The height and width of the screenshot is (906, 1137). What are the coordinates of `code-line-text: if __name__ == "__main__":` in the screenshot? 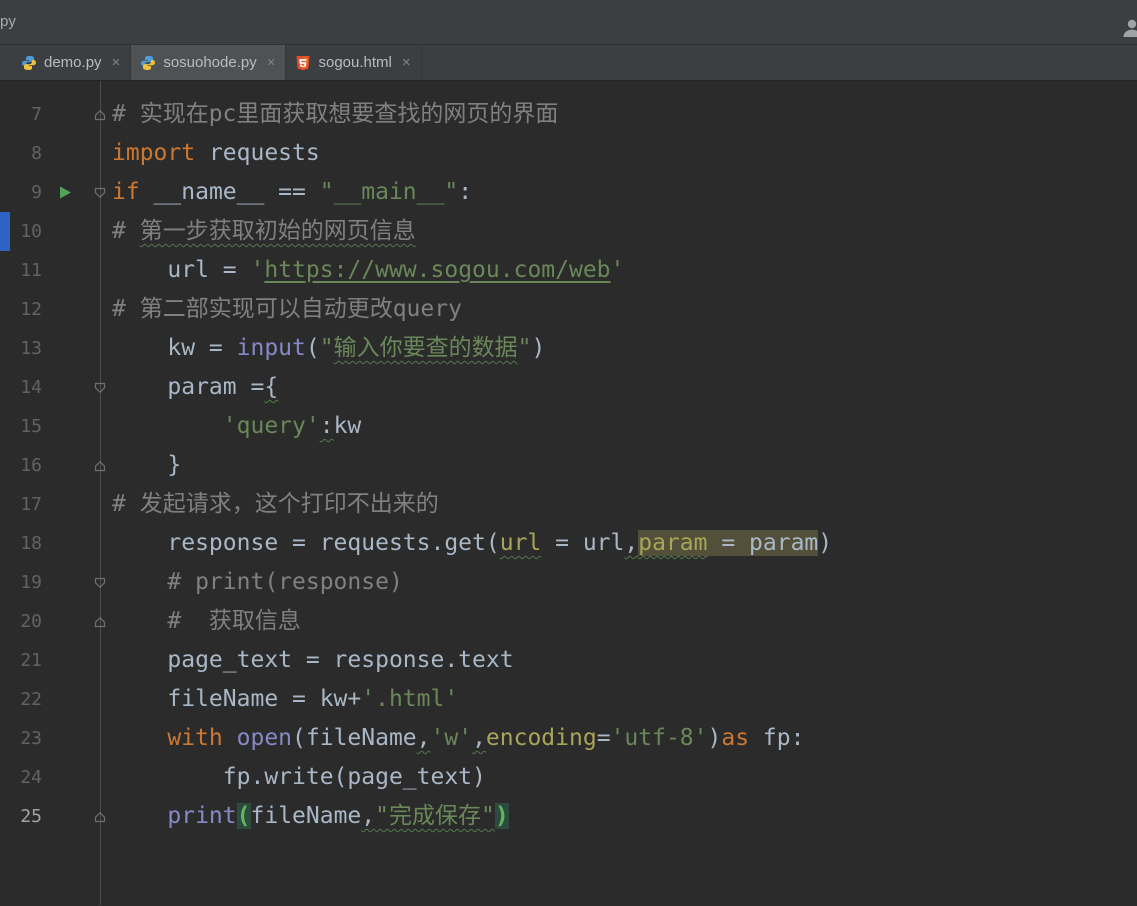 It's located at (292, 192).